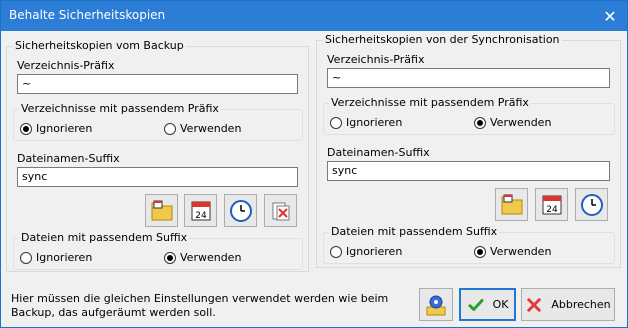 This screenshot has width=628, height=328. I want to click on backup-prefix-label: Verzeichnis-Präfix, so click(66, 65).